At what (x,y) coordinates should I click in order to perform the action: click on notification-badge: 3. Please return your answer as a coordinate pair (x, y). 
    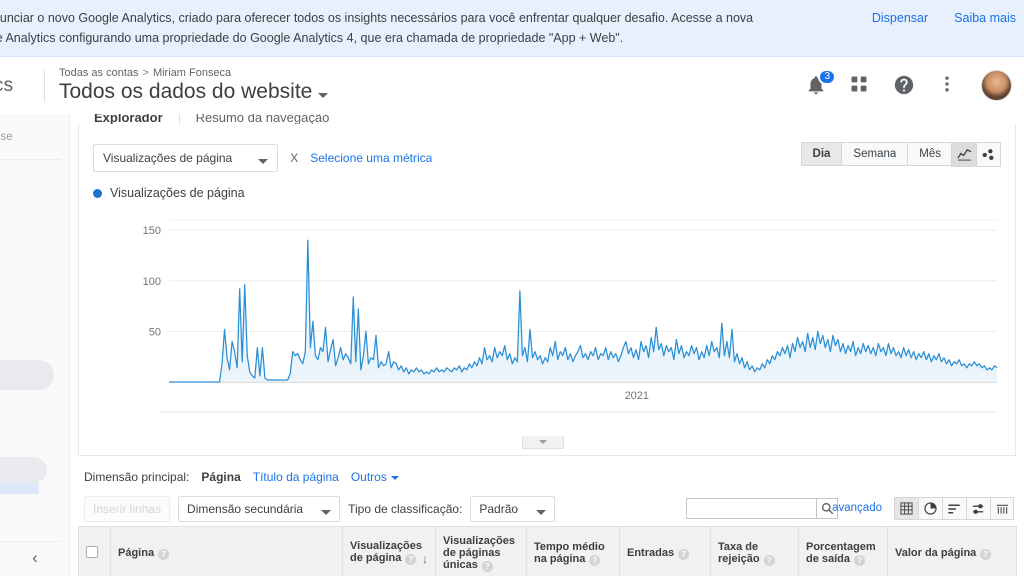
    Looking at the image, I should click on (827, 76).